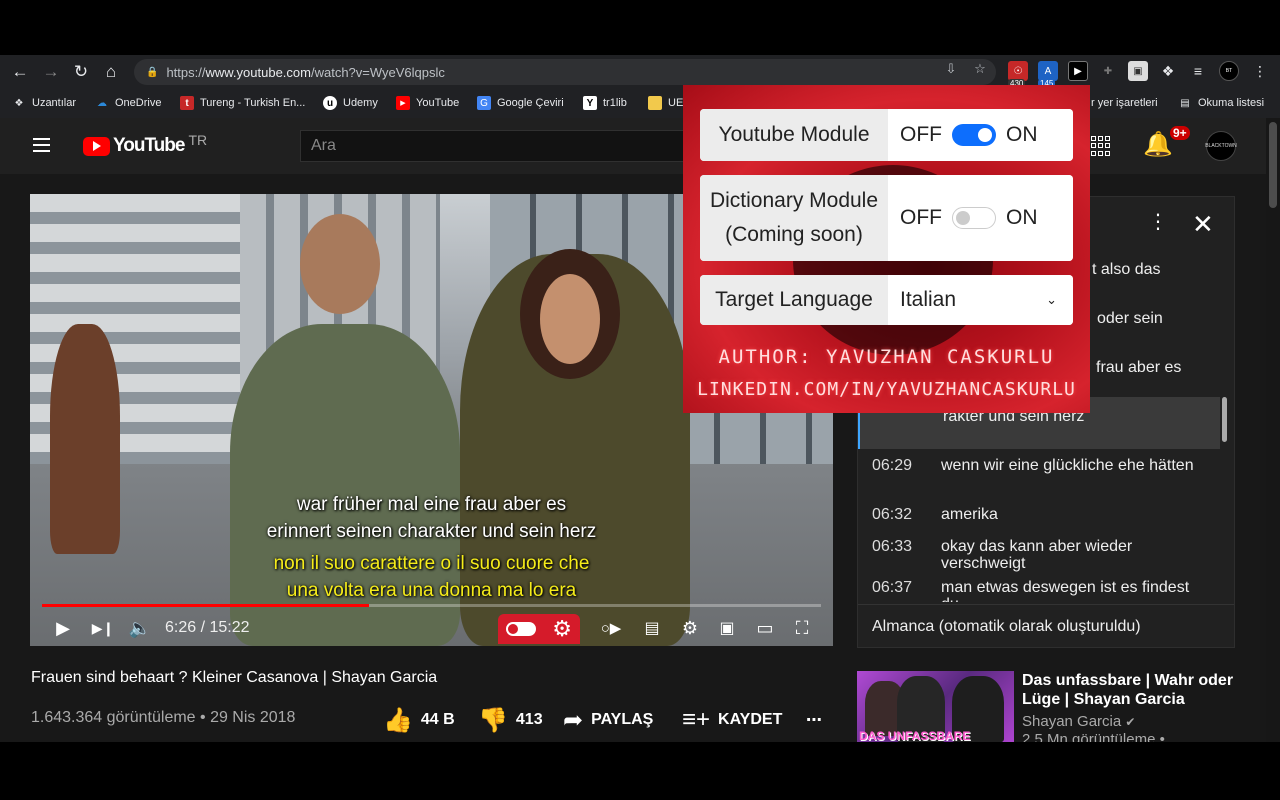 This screenshot has width=1280, height=800. What do you see at coordinates (510, 720) in the screenshot?
I see `dislike-button: 👎 413` at bounding box center [510, 720].